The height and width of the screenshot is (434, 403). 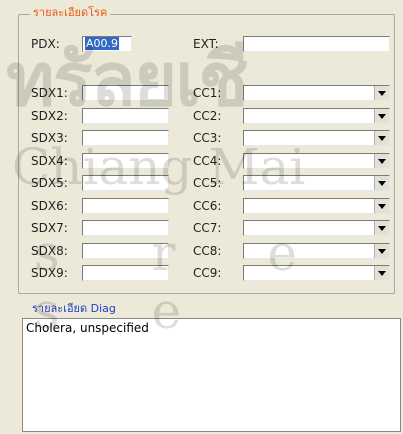 What do you see at coordinates (45, 44) in the screenshot?
I see `pdx-label: PDX:` at bounding box center [45, 44].